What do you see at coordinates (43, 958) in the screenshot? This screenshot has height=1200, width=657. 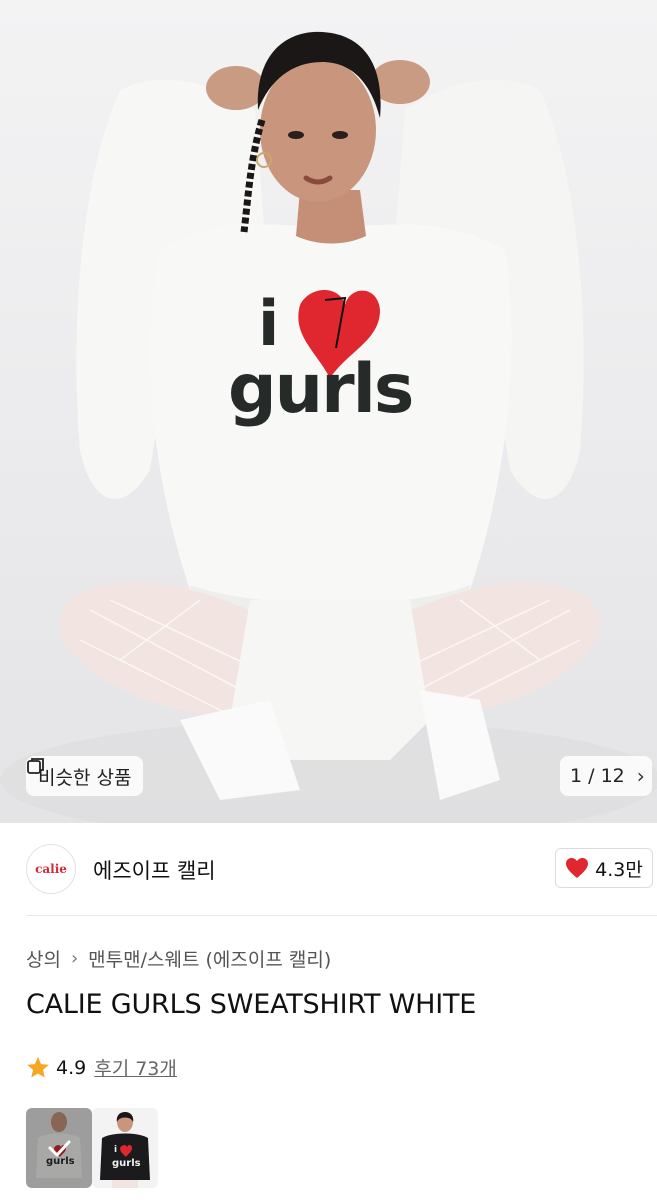 I see `breadcrumb-category: 상의` at bounding box center [43, 958].